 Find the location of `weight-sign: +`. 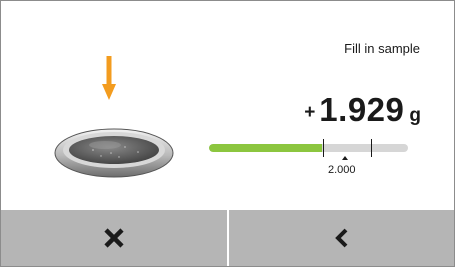

weight-sign: + is located at coordinates (310, 112).